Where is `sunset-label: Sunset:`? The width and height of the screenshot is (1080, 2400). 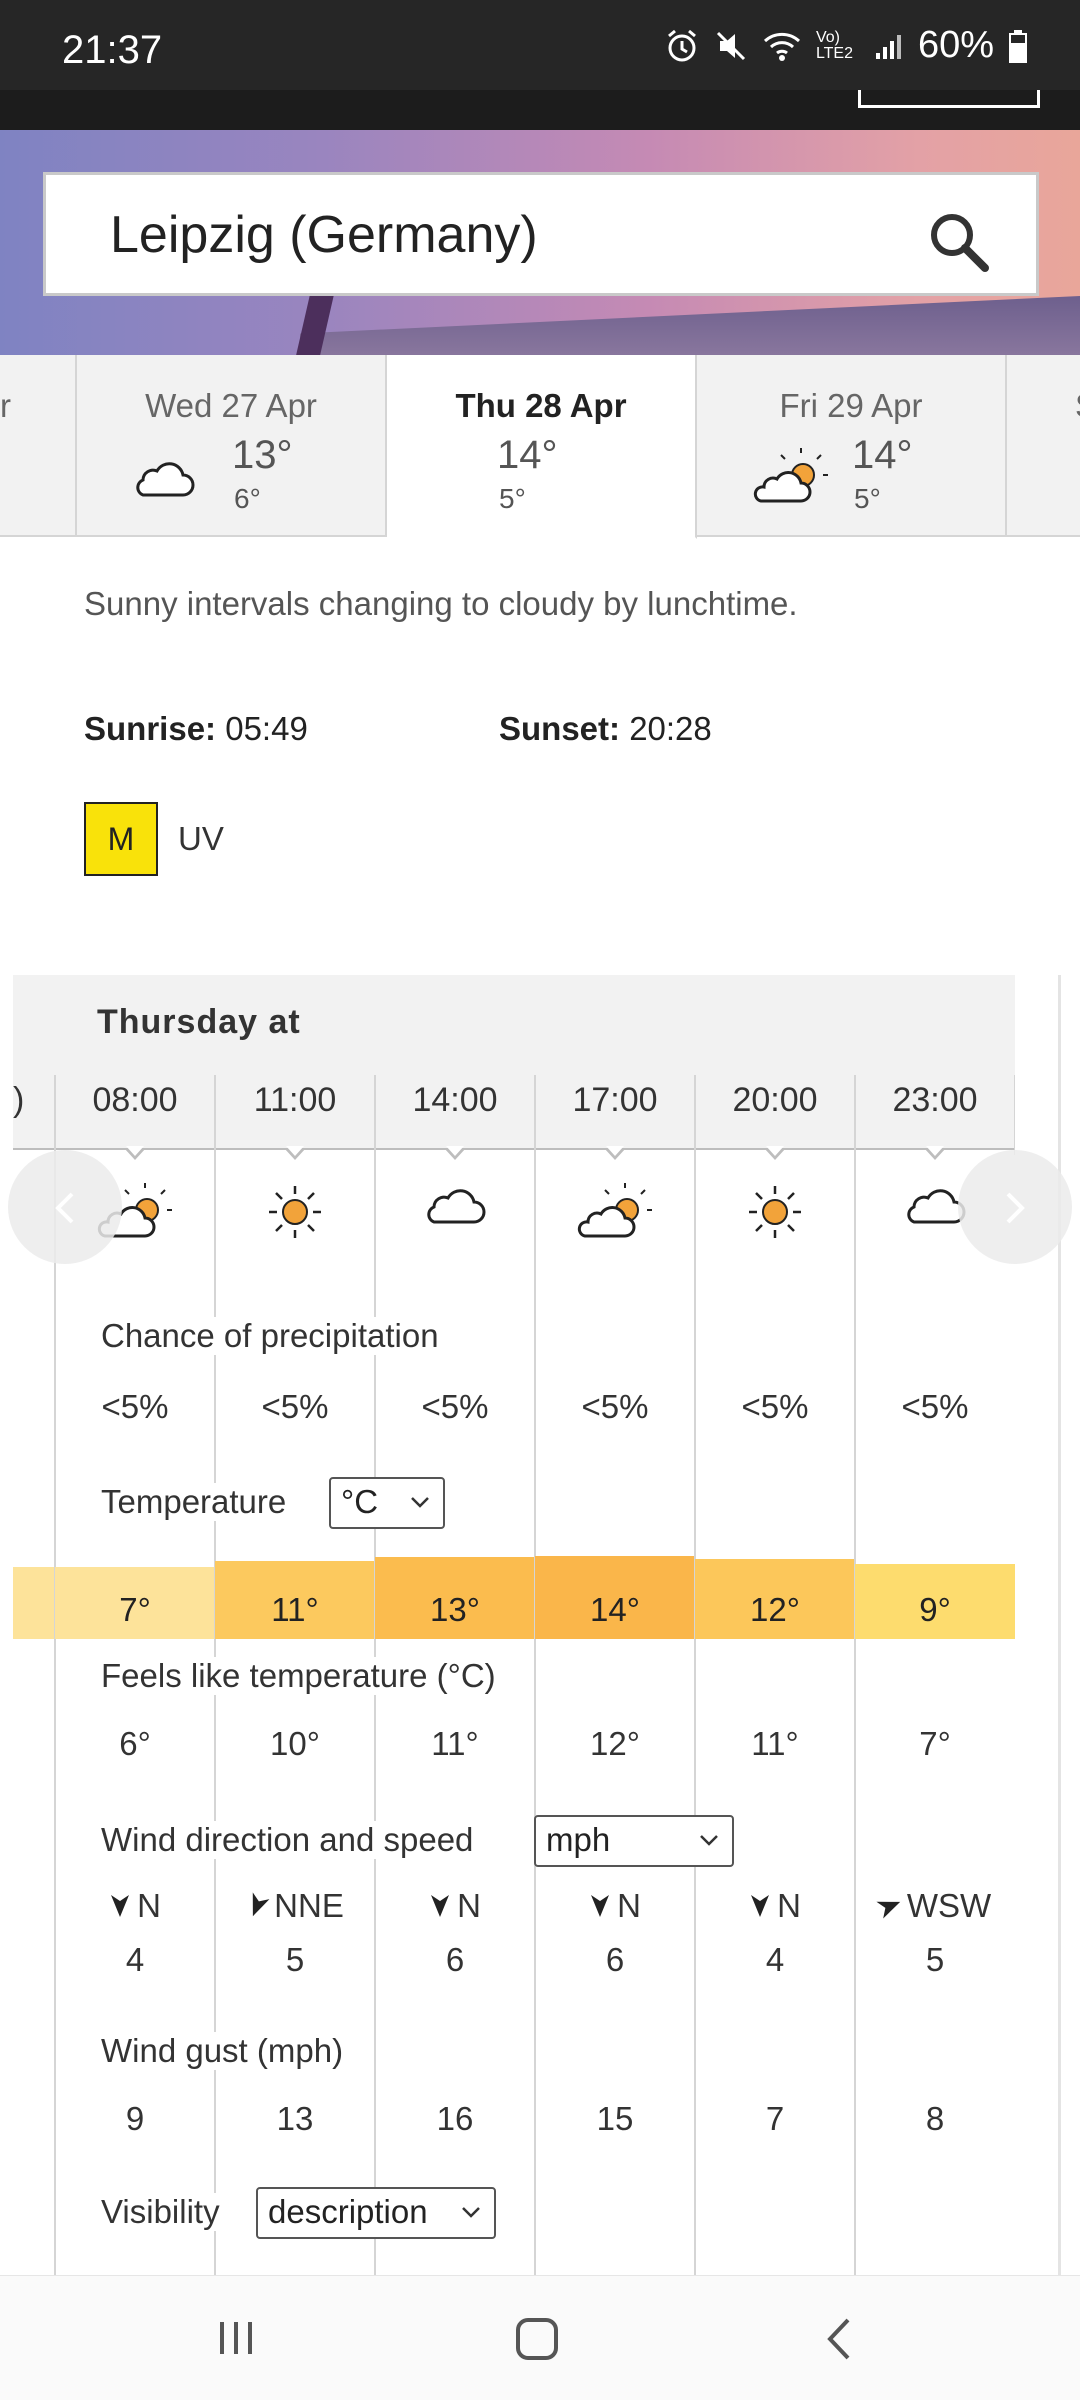
sunset-label: Sunset: is located at coordinates (560, 728).